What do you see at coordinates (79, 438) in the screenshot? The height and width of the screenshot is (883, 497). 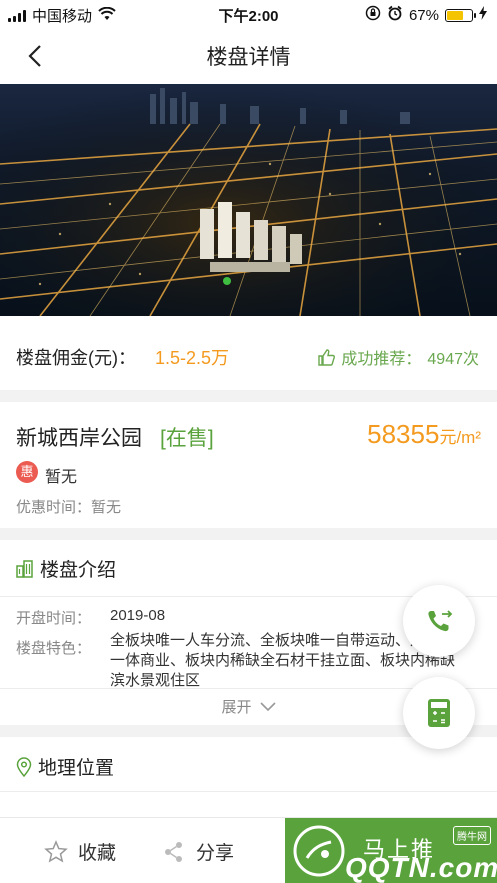 I see `project-name: 新城西岸公园` at bounding box center [79, 438].